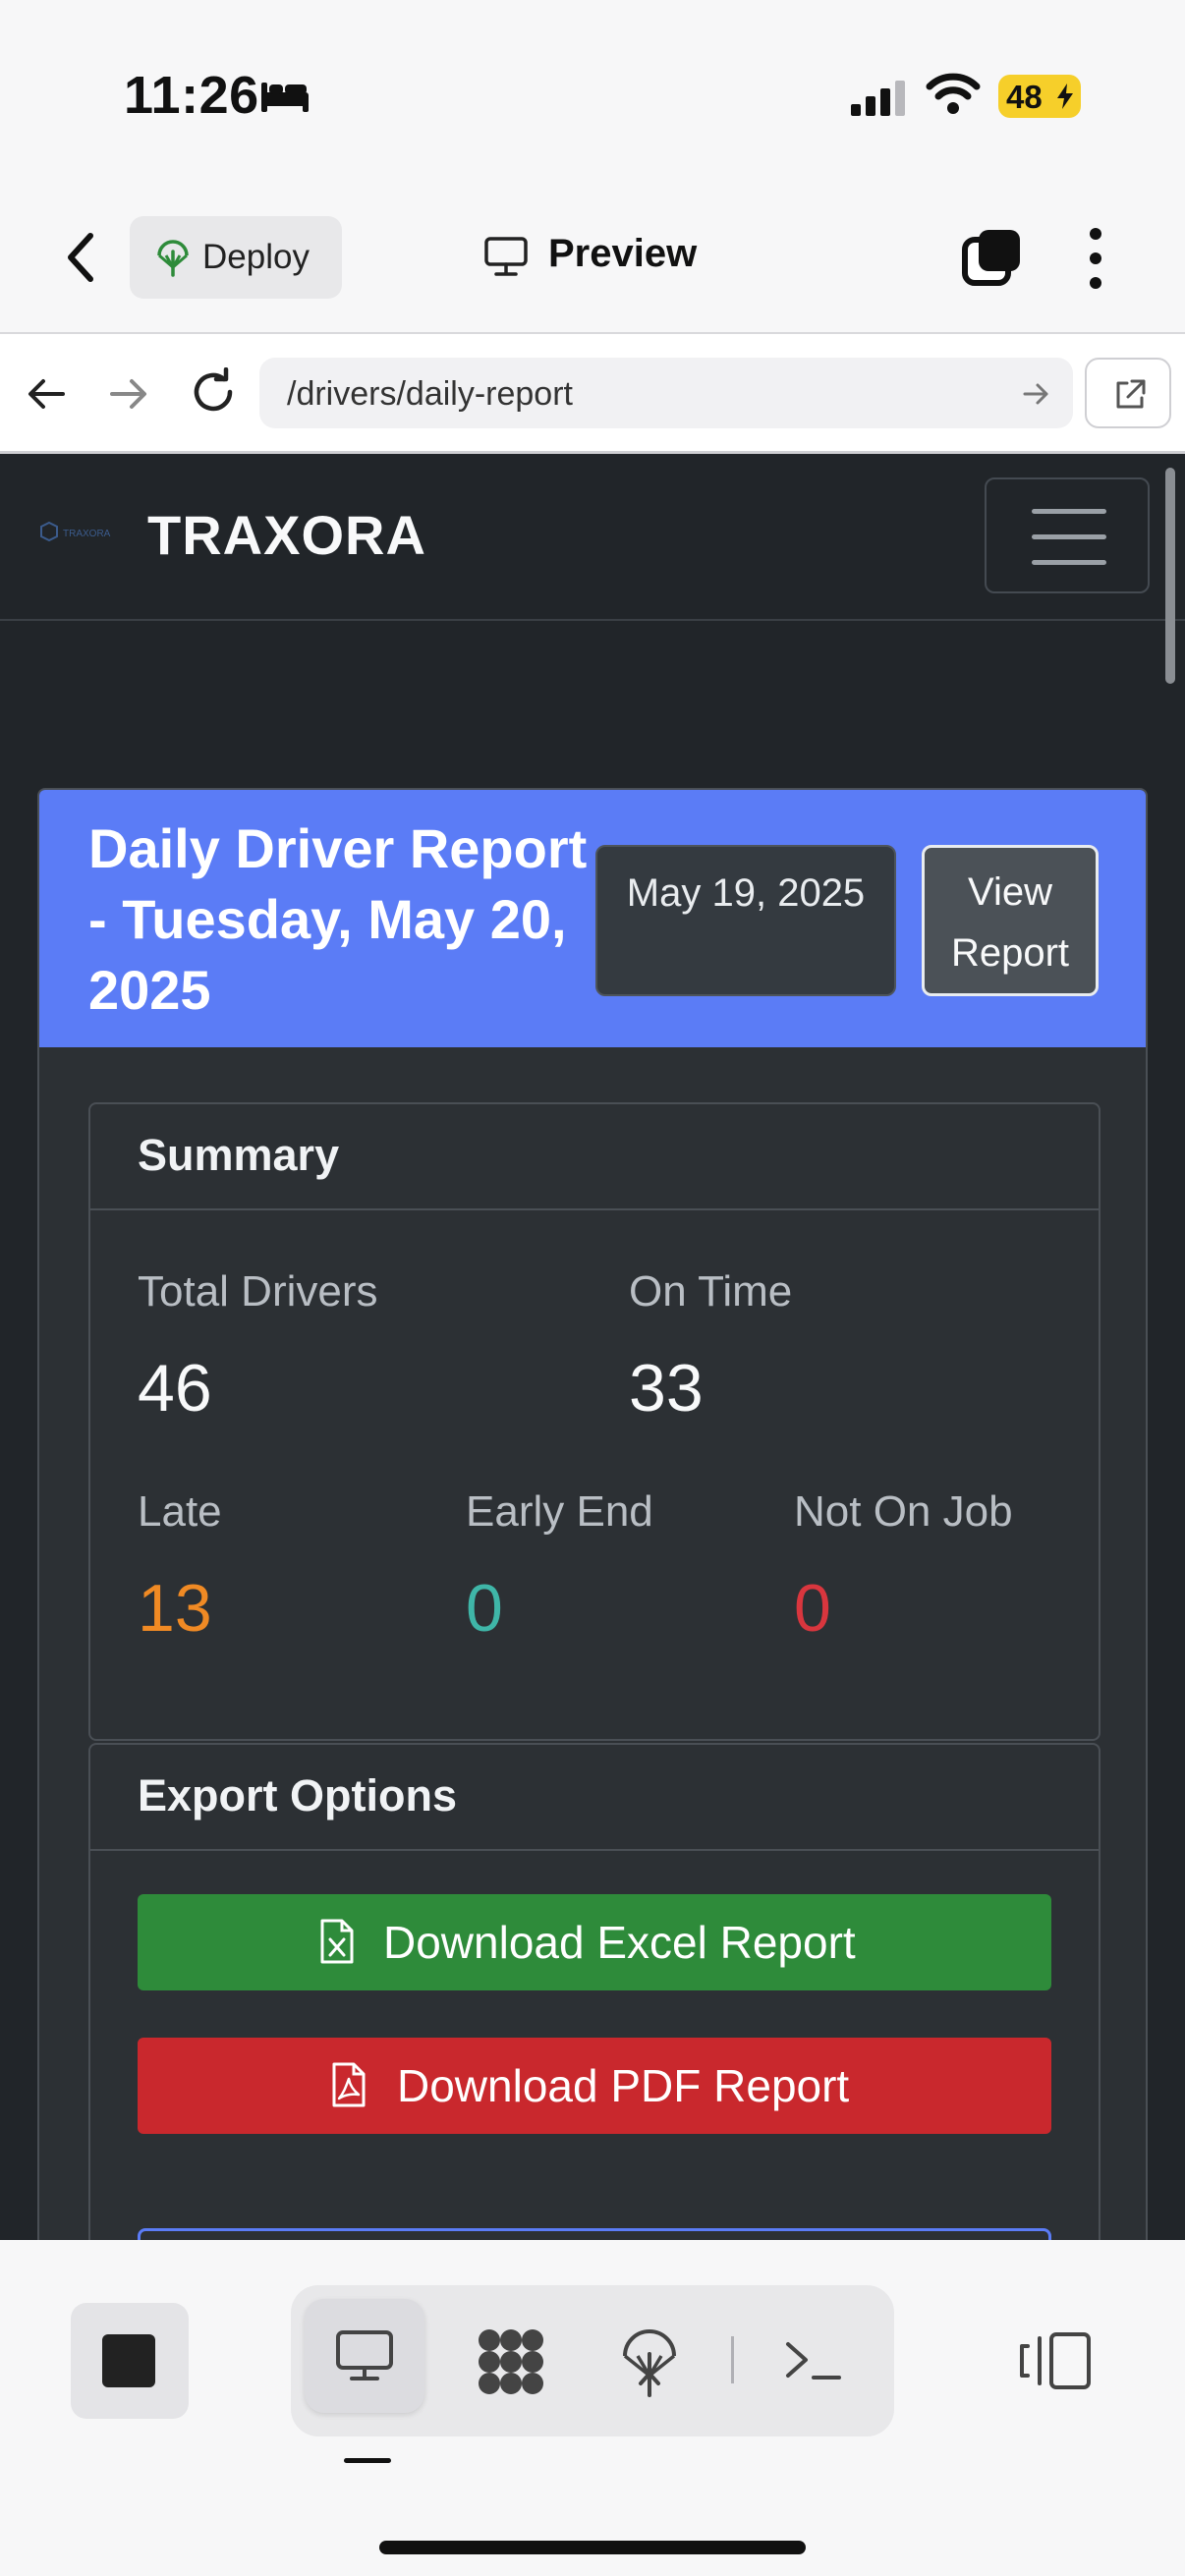  I want to click on early-end-label: Early End, so click(560, 1511).